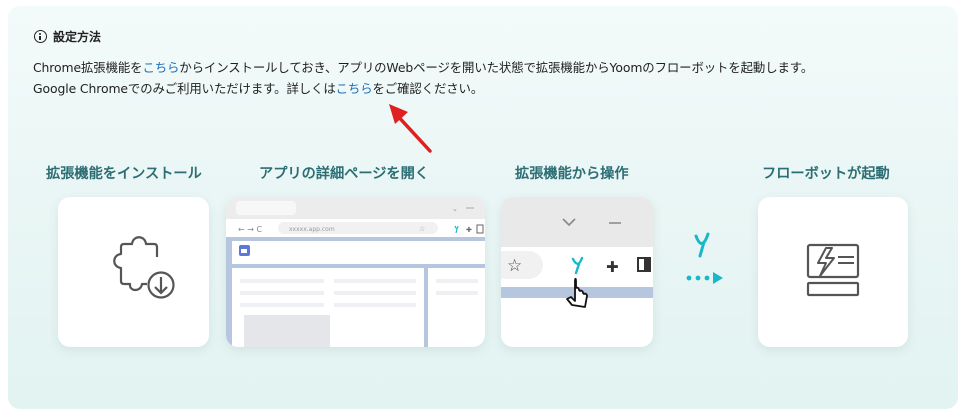  What do you see at coordinates (410, 128) in the screenshot?
I see `red-arrow-icon` at bounding box center [410, 128].